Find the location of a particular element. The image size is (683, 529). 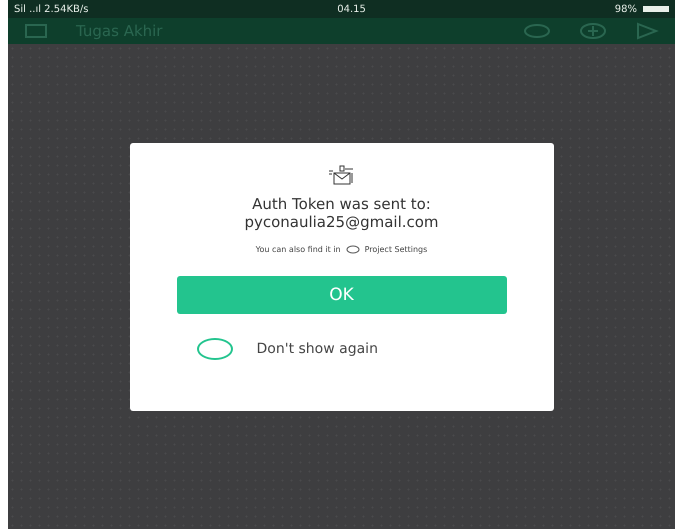

email-text: pyconaulia25@gmail.com is located at coordinates (341, 221).